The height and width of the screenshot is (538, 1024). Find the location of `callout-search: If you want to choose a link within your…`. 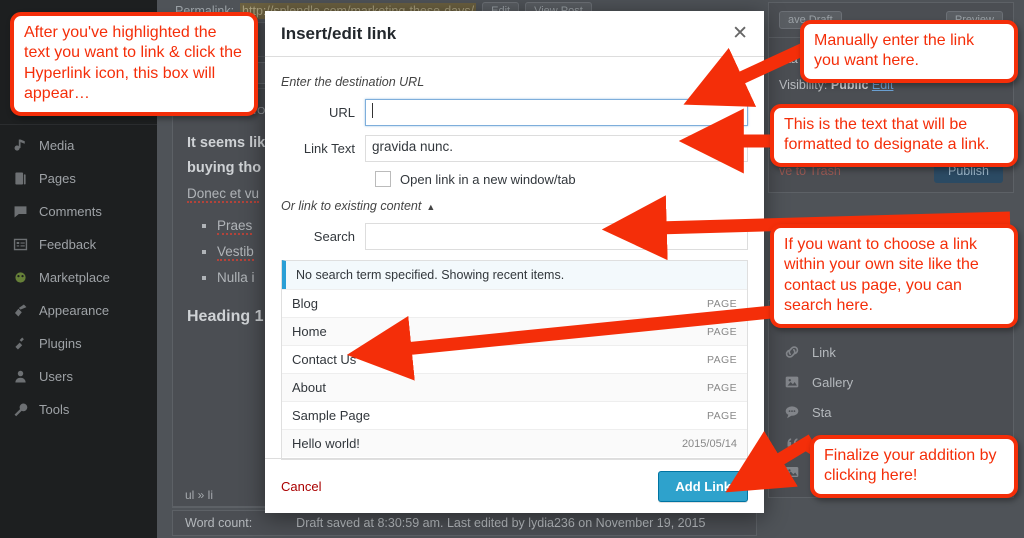

callout-search: If you want to choose a link within your… is located at coordinates (894, 276).